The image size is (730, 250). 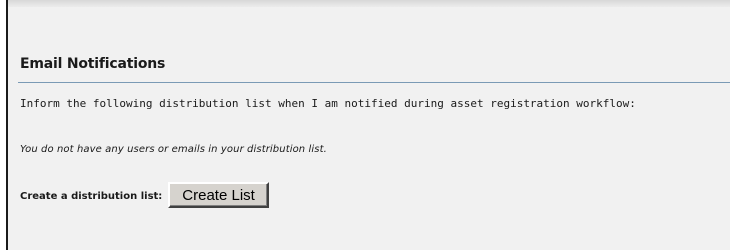 I want to click on left-frame-border, so click(x=4, y=125).